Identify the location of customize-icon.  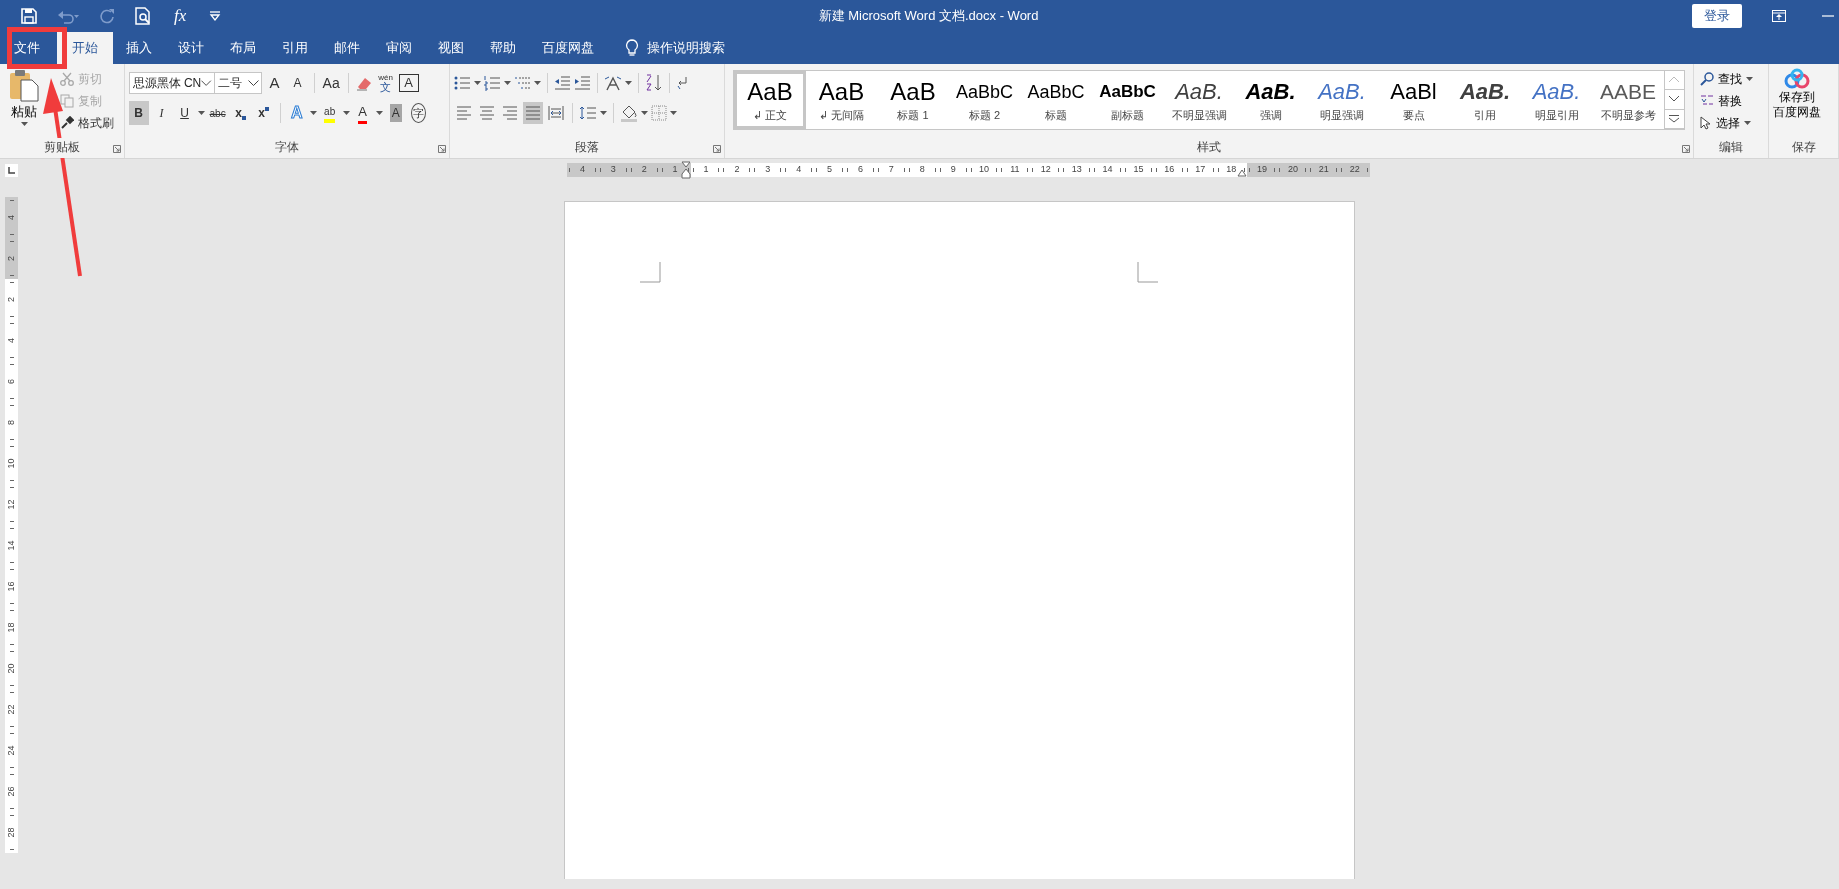
(215, 16).